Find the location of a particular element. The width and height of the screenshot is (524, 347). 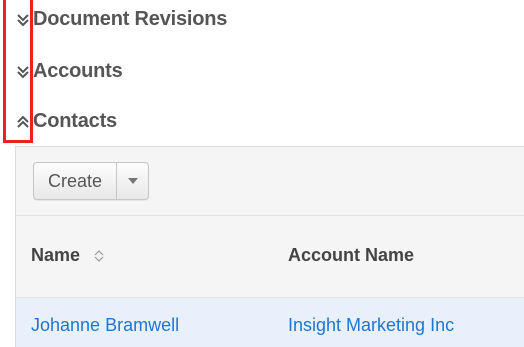

create-button: Create is located at coordinates (76, 181).